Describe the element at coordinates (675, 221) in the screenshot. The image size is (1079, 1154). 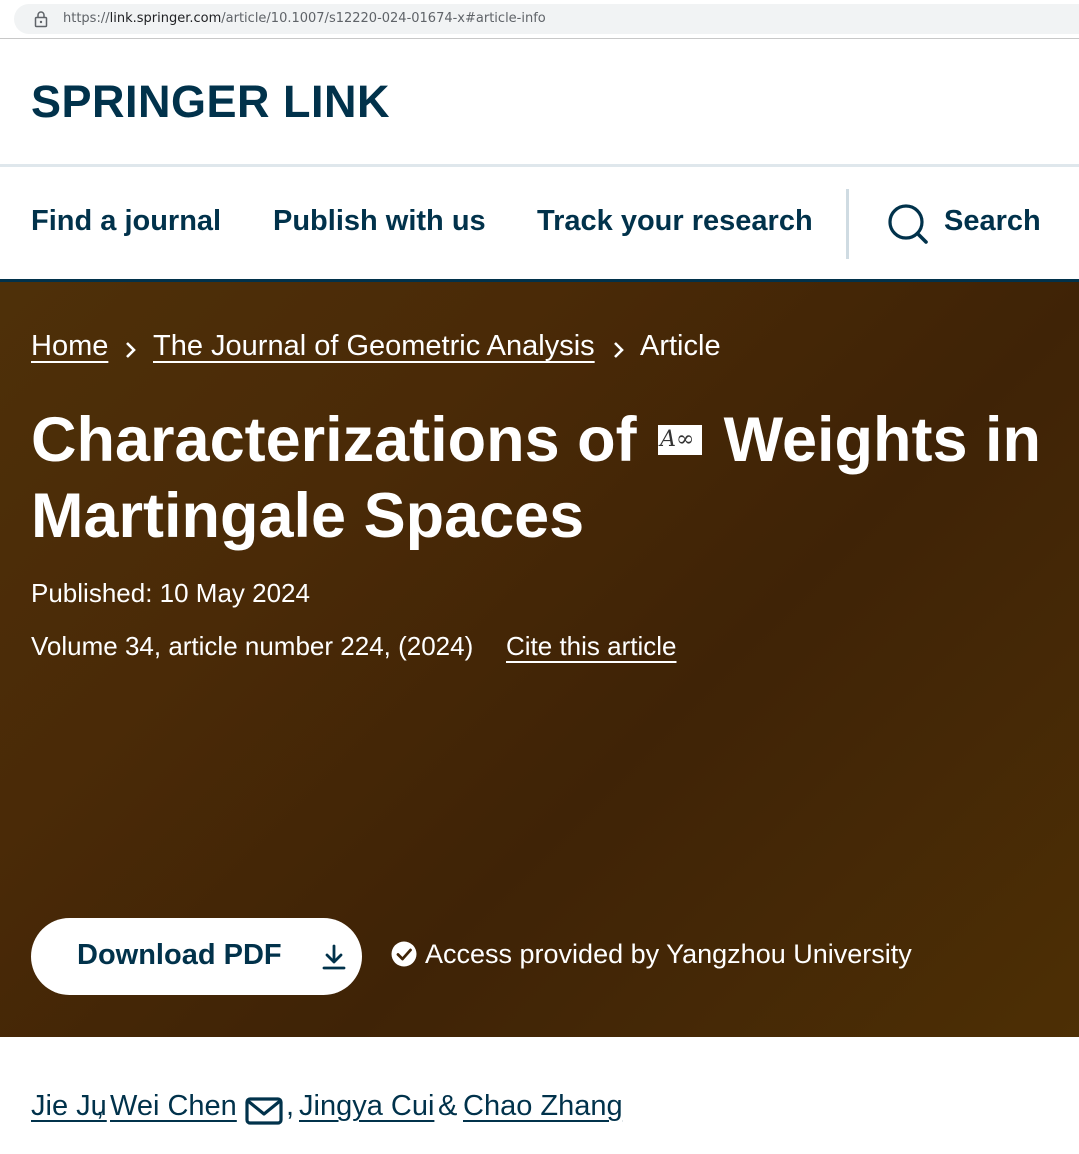
I see `nav-track-your-research: Track your research` at that location.